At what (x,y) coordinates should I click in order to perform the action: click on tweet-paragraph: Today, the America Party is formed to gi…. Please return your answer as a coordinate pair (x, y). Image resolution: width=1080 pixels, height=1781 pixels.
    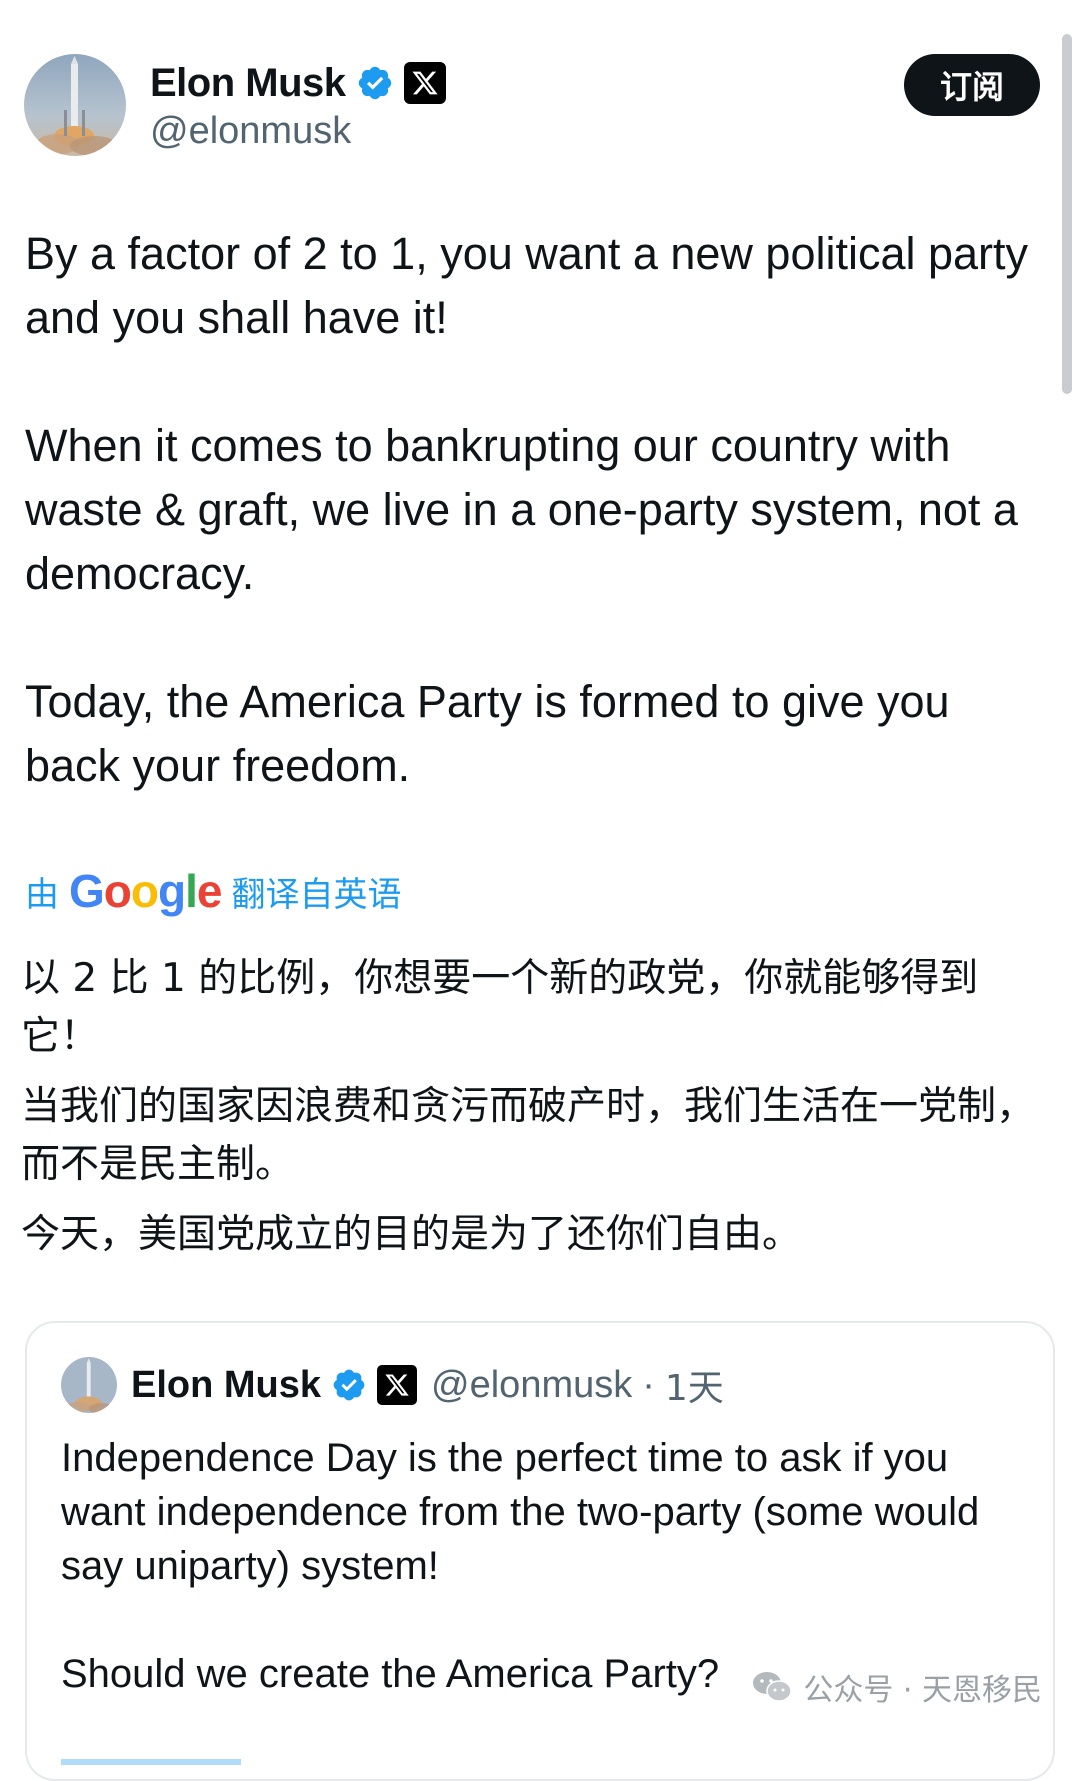
    Looking at the image, I should click on (487, 733).